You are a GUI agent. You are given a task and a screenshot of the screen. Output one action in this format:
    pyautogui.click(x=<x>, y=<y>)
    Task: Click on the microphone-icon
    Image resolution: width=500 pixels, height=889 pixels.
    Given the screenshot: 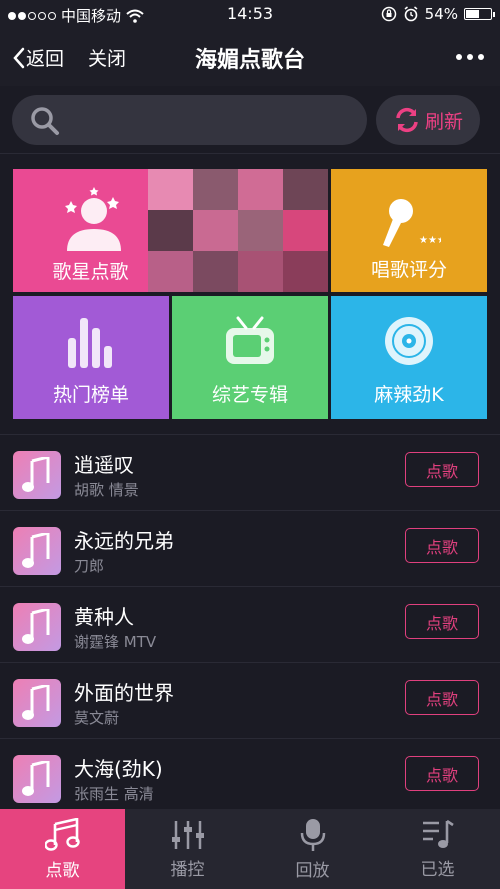 What is the action you would take?
    pyautogui.click(x=312, y=834)
    